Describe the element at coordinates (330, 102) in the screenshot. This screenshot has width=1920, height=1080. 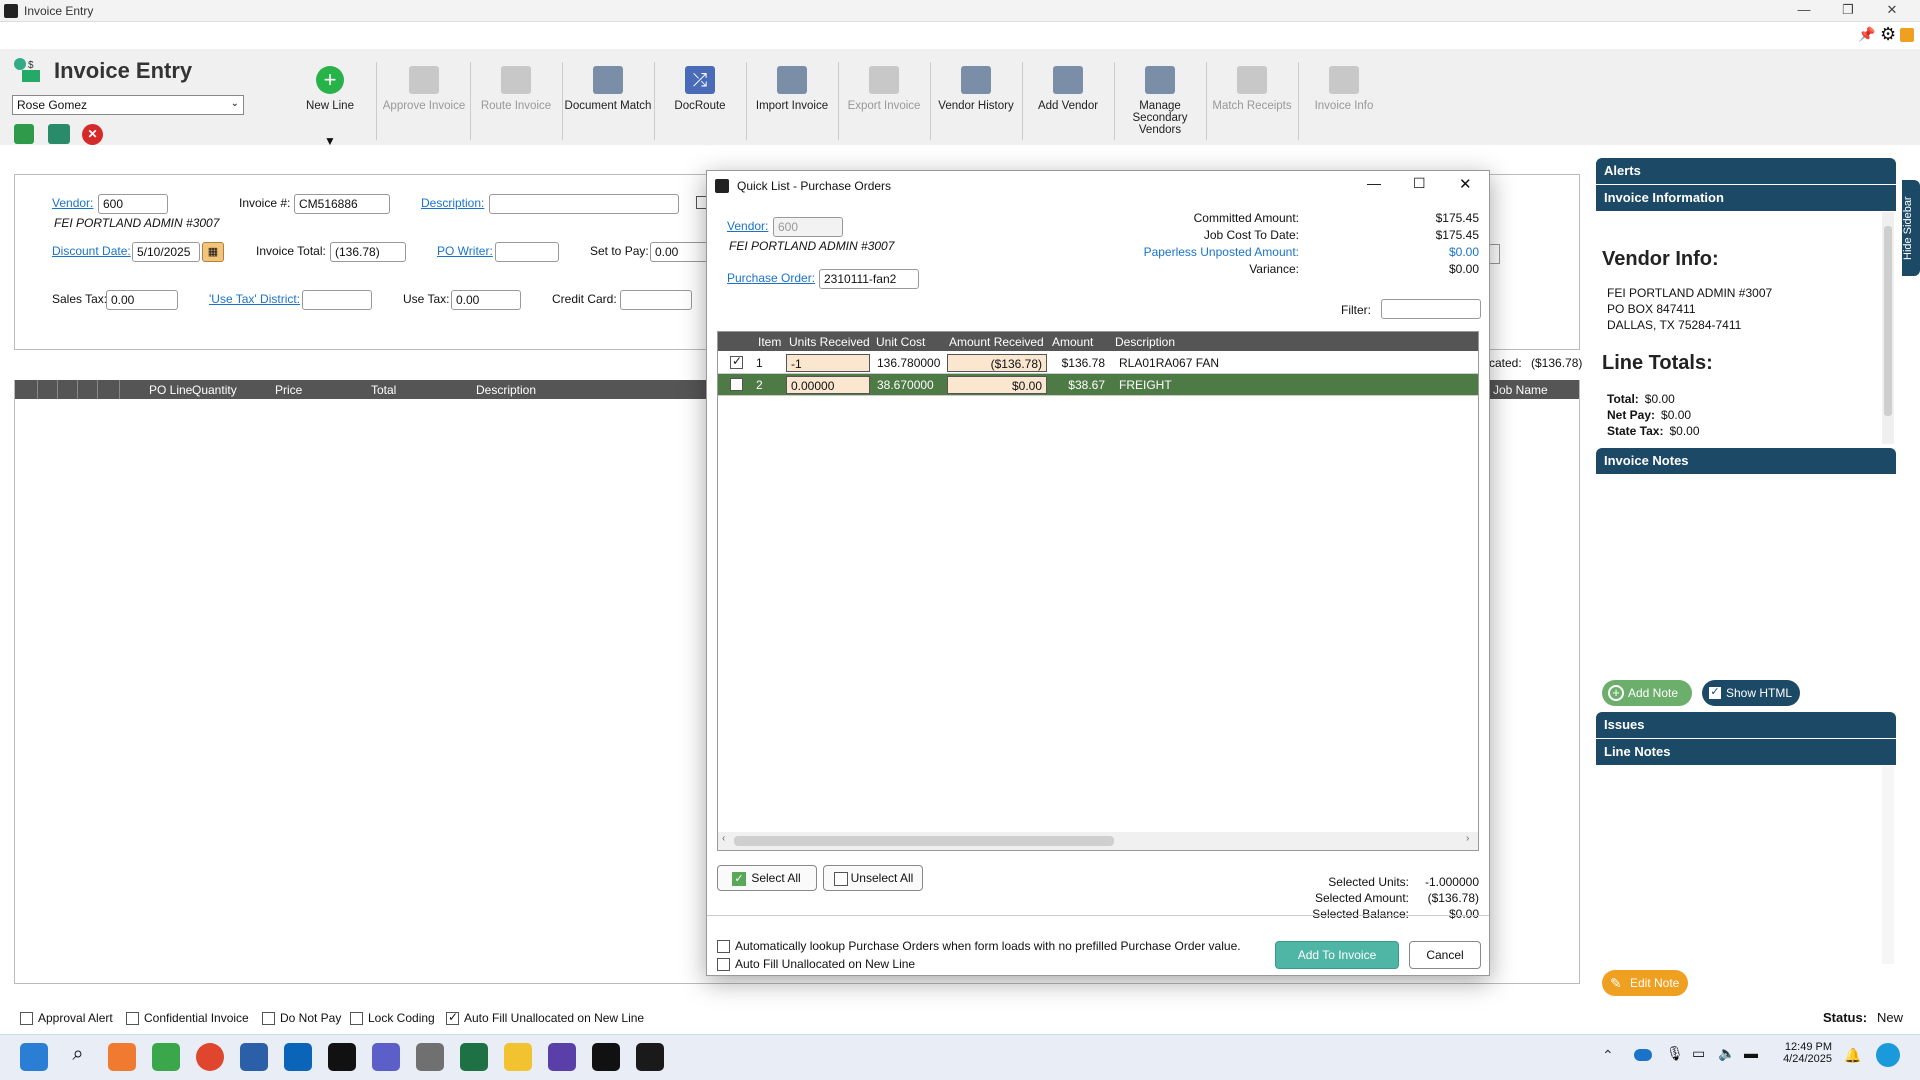
I see `toolbar-button-new-line: + New Line` at that location.